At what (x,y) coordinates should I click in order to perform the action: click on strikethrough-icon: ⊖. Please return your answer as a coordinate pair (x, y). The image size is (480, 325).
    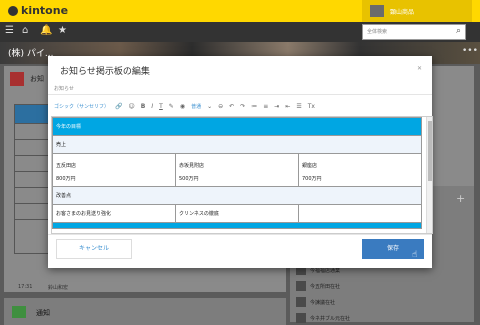
    Looking at the image, I should click on (220, 106).